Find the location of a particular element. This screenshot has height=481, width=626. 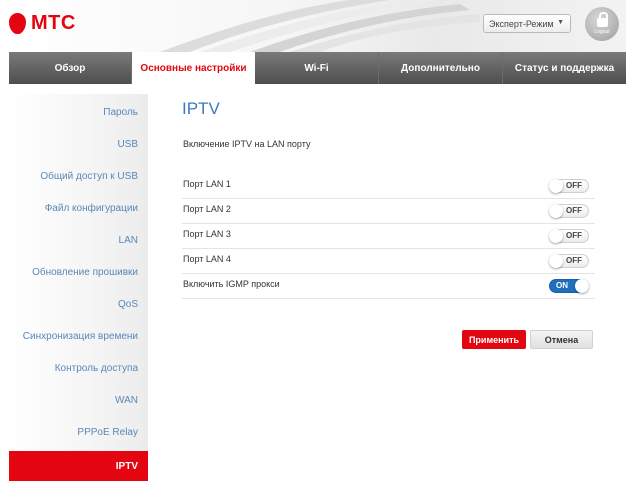

setting-label: Порт LAN 2 is located at coordinates (207, 209).